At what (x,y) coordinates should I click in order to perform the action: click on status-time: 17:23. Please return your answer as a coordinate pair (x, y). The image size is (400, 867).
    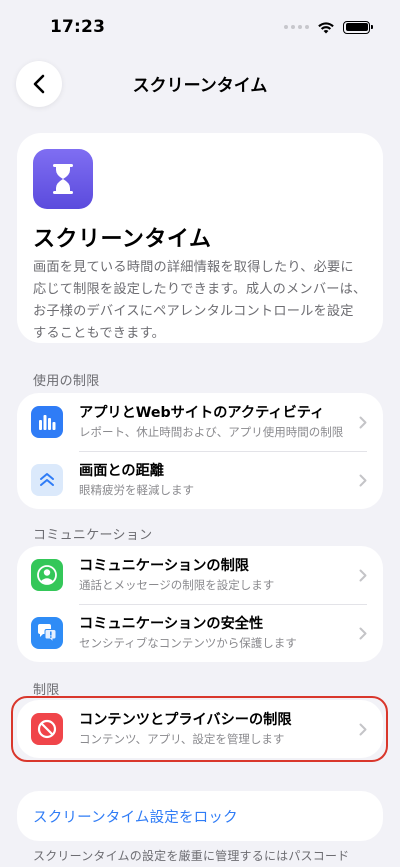
    Looking at the image, I should click on (78, 27).